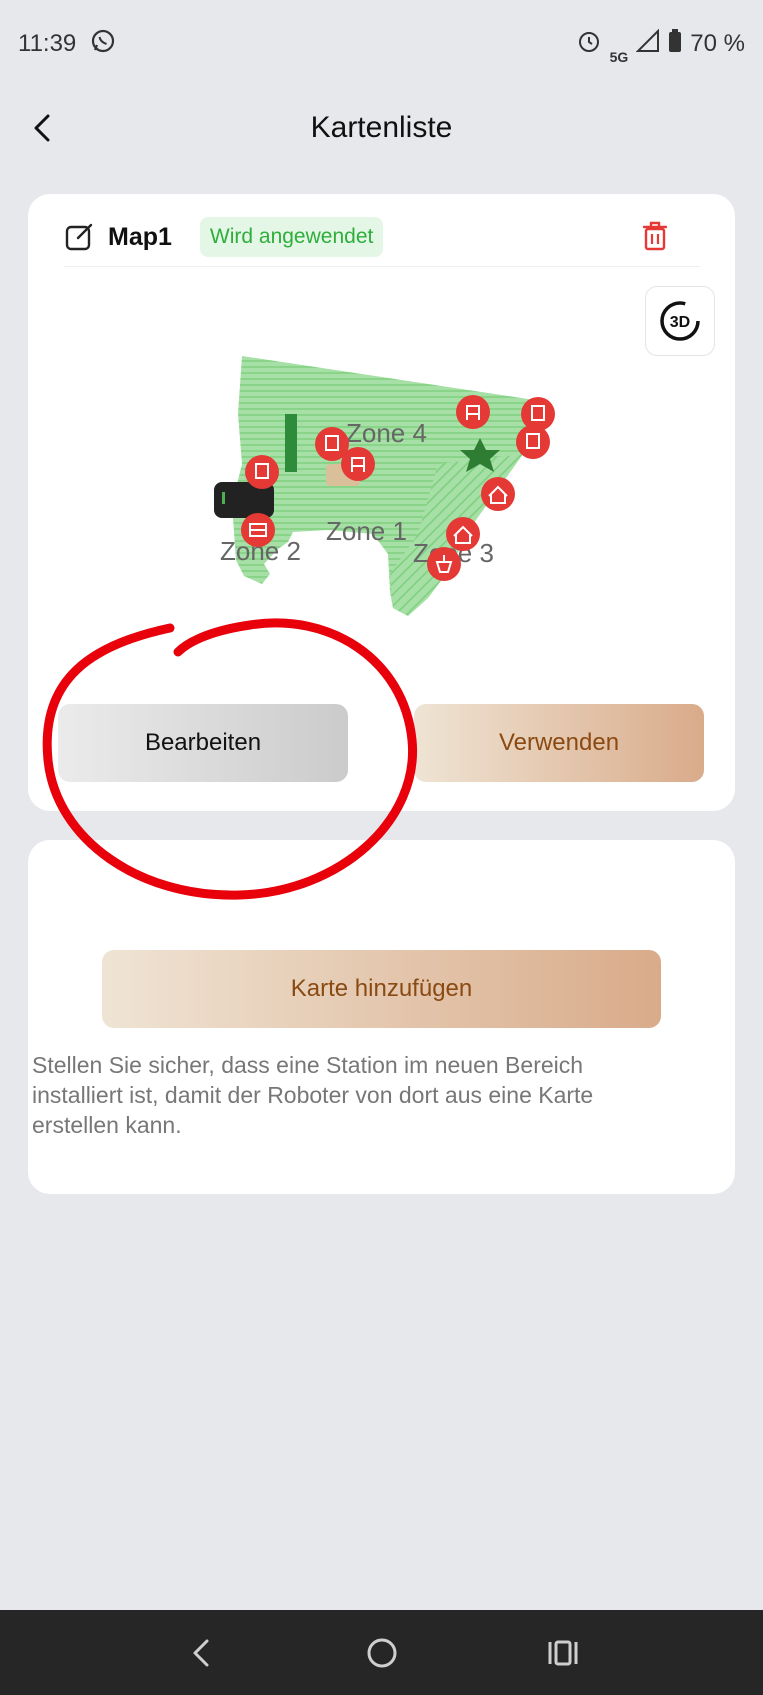 The image size is (763, 1695). What do you see at coordinates (291, 443) in the screenshot?
I see `map-obstacle` at bounding box center [291, 443].